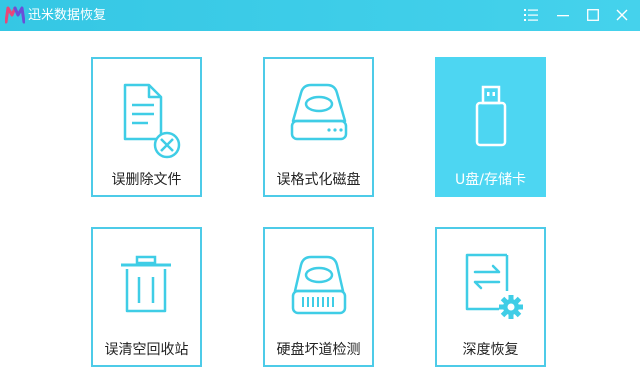 The image size is (640, 370). I want to click on tile-bad-sector-check: 硬盘坏道检测, so click(318, 297).